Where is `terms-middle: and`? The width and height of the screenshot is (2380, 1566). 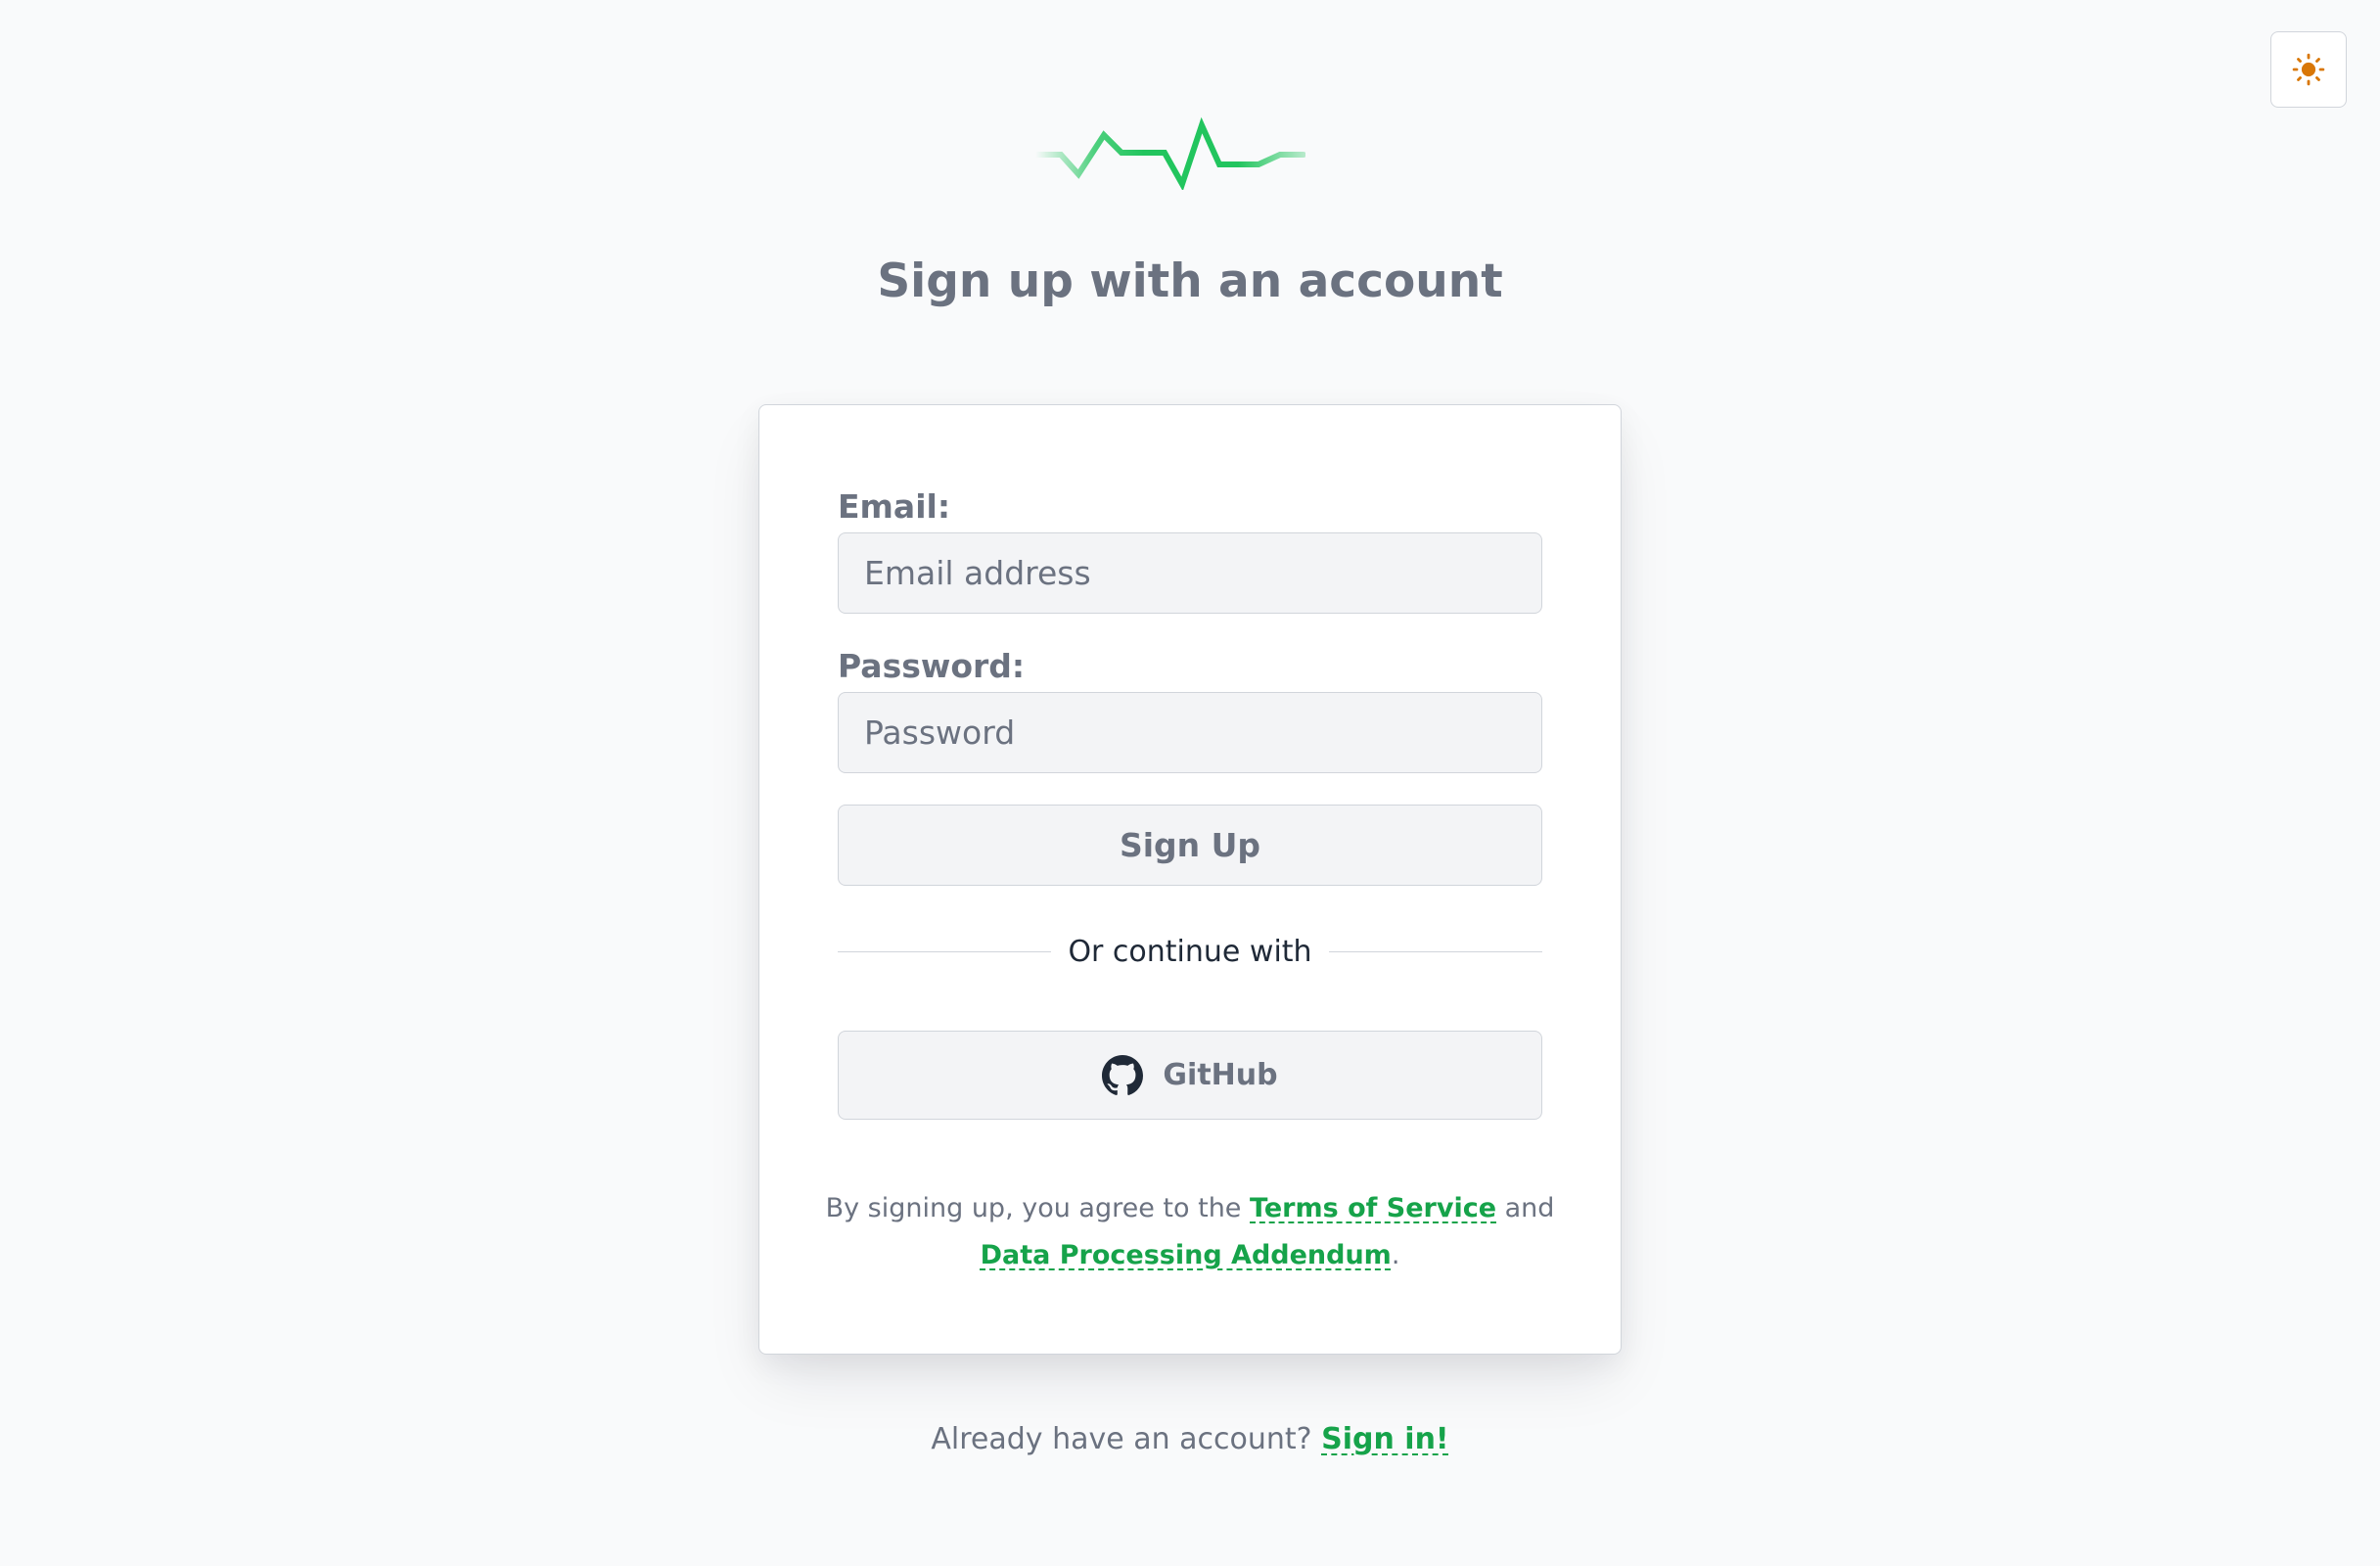
terms-middle: and is located at coordinates (1525, 1208).